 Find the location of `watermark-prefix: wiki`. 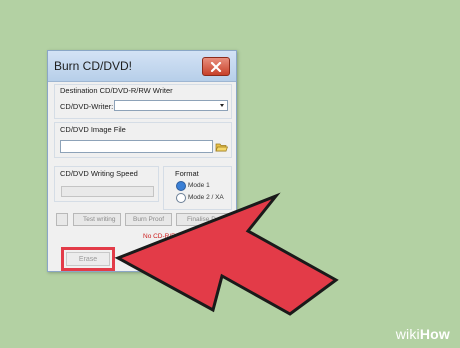

watermark-prefix: wiki is located at coordinates (407, 334).